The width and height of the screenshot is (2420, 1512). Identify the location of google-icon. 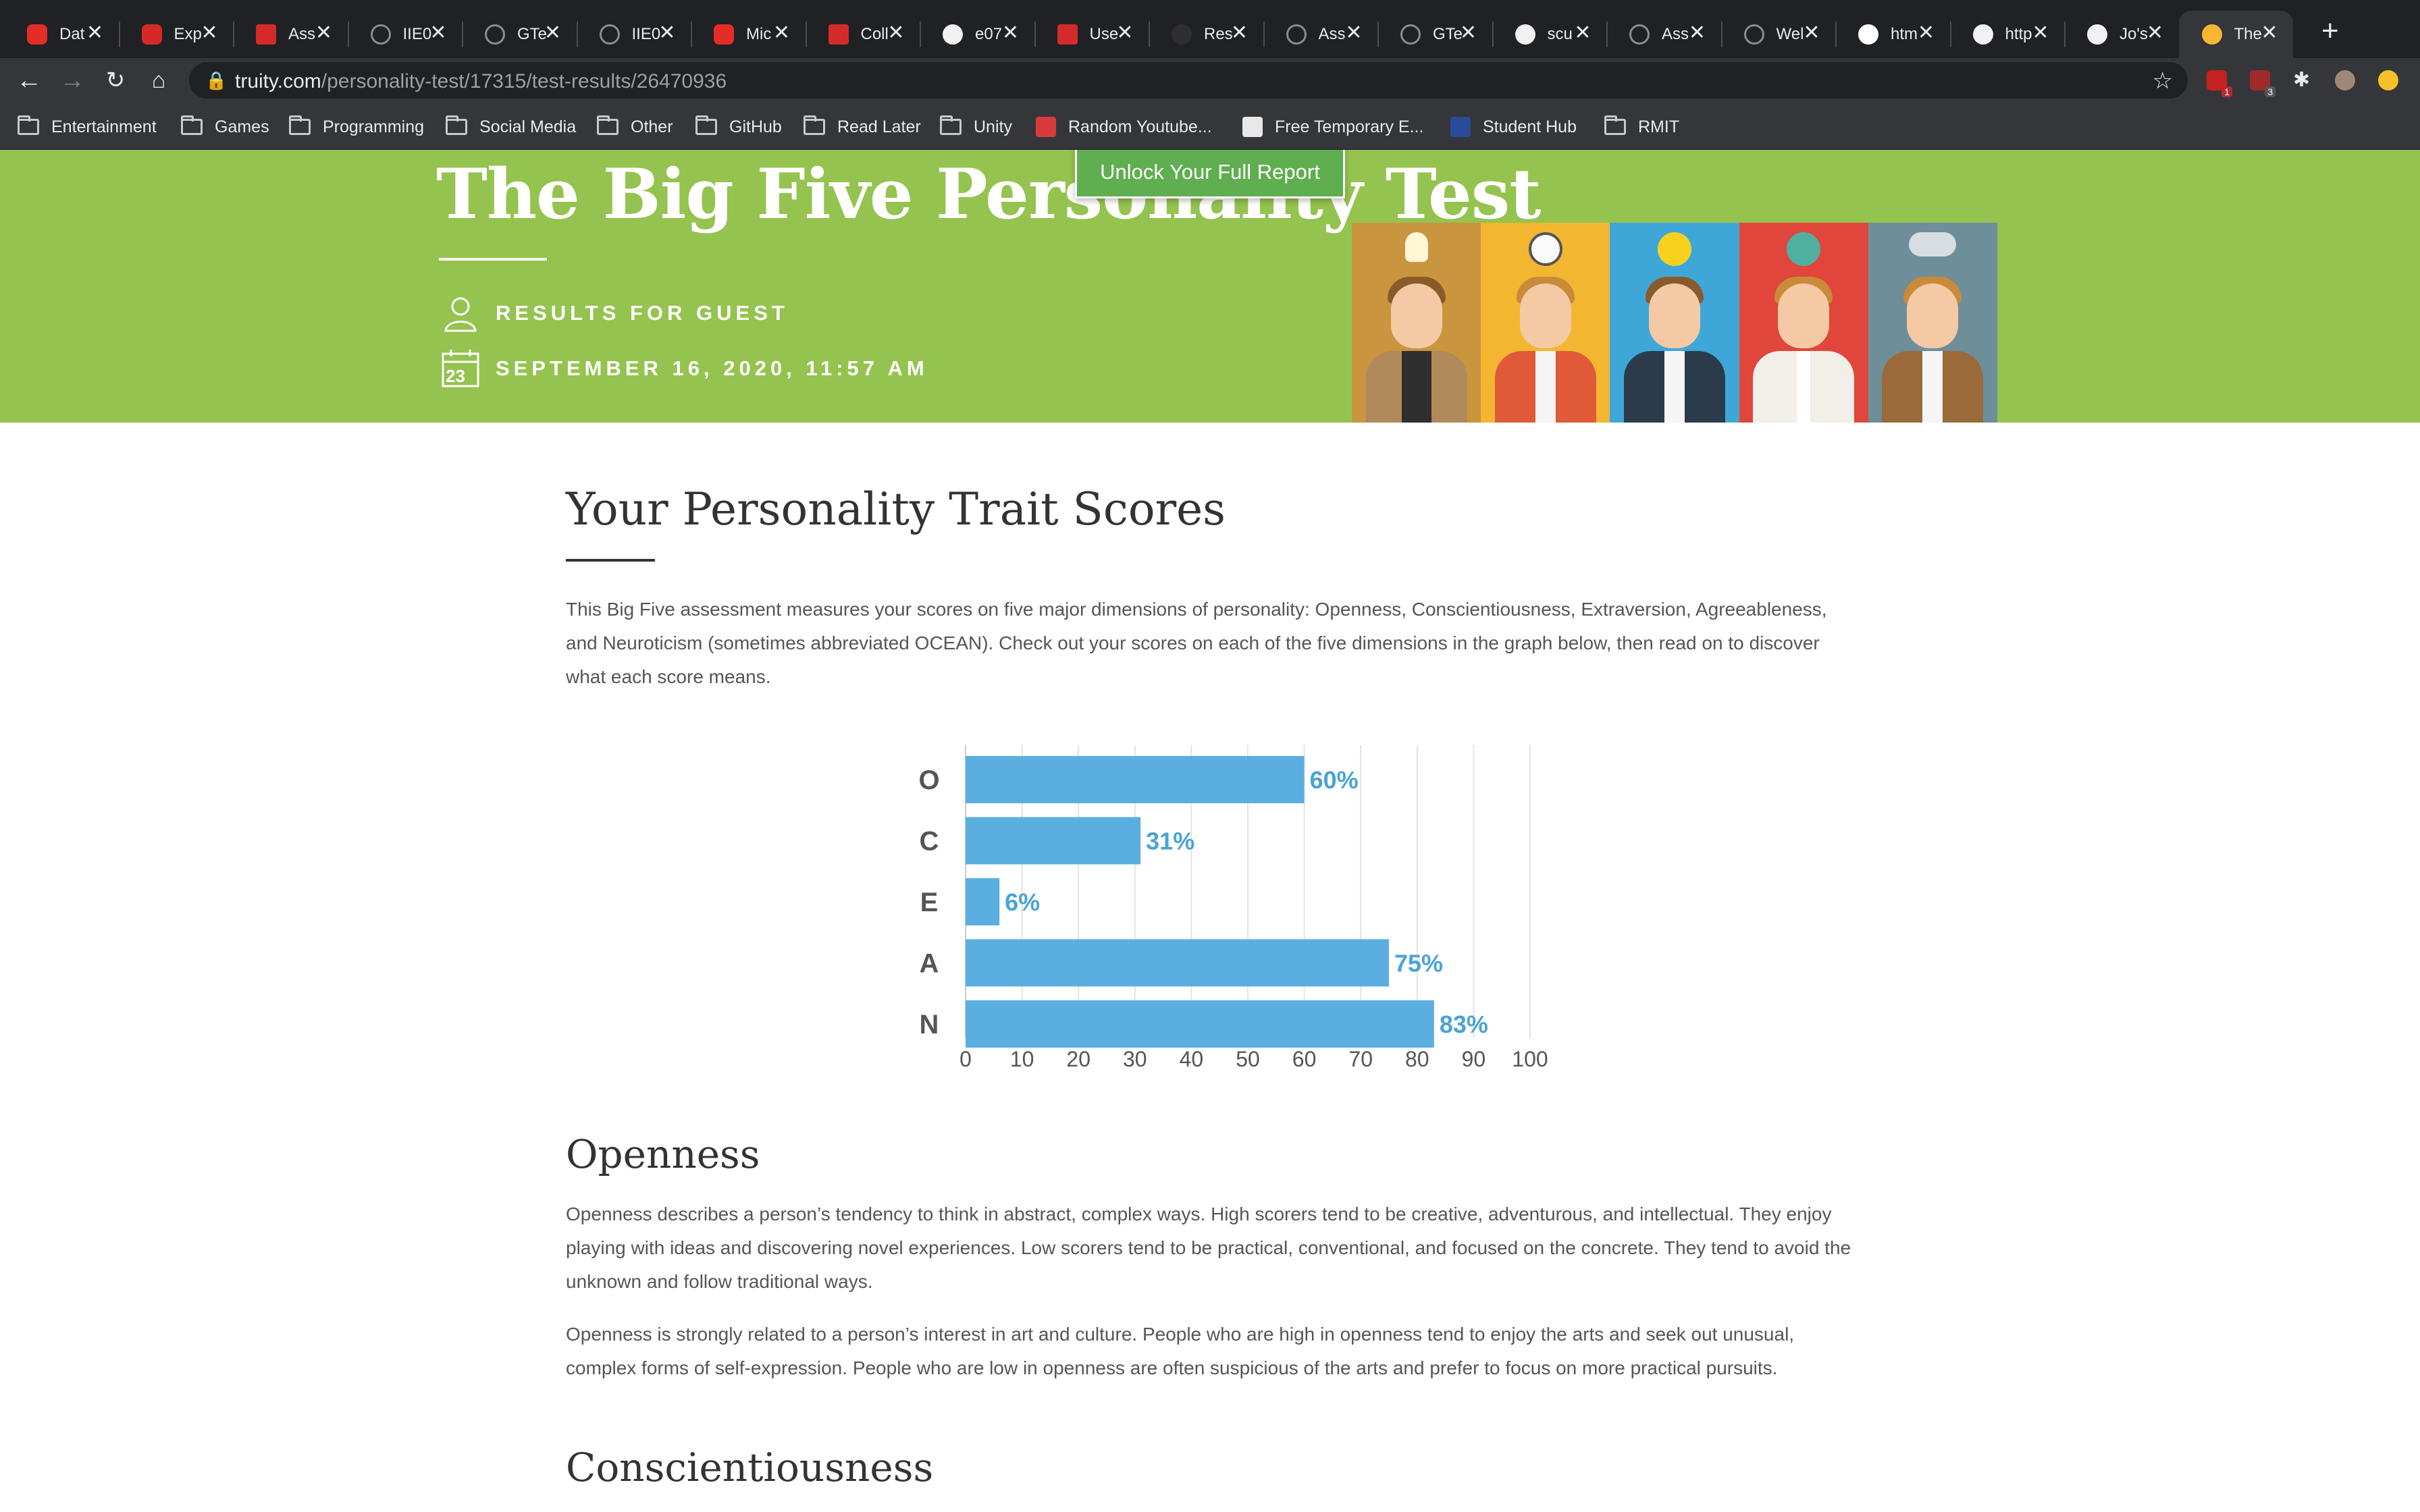
(1868, 34).